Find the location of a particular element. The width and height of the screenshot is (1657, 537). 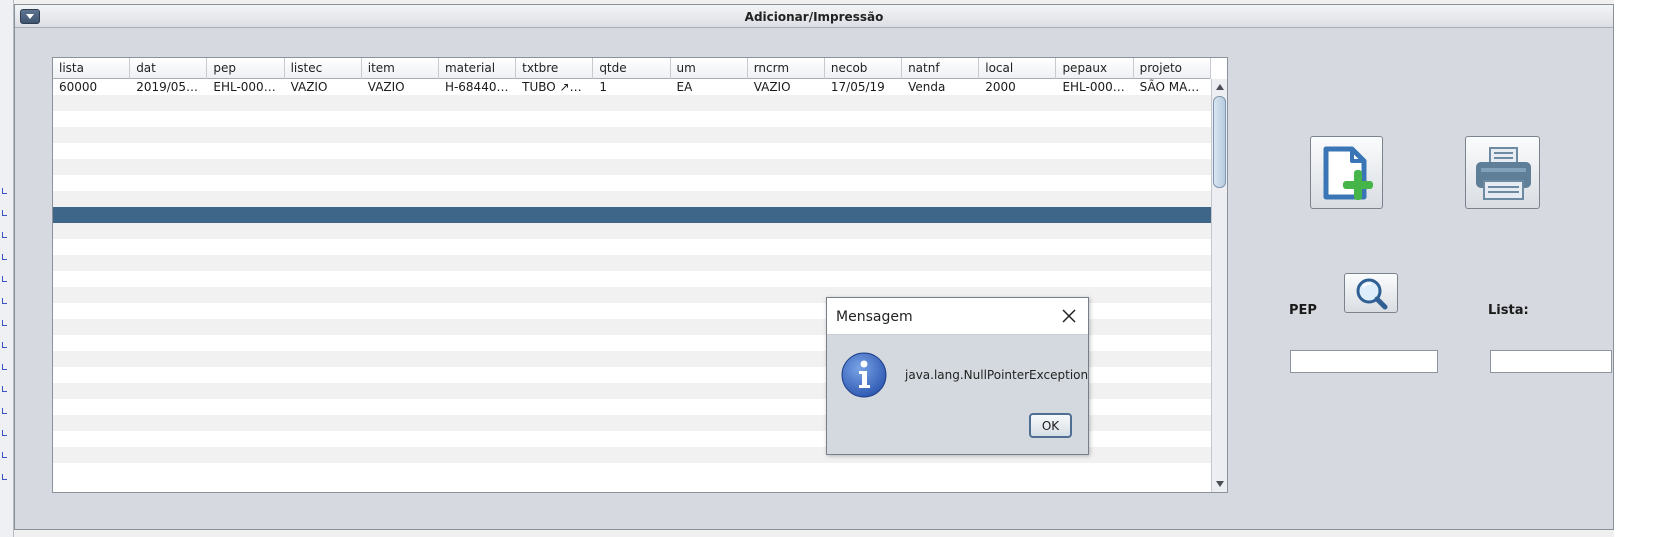

new-document-plus-icon is located at coordinates (1348, 173).